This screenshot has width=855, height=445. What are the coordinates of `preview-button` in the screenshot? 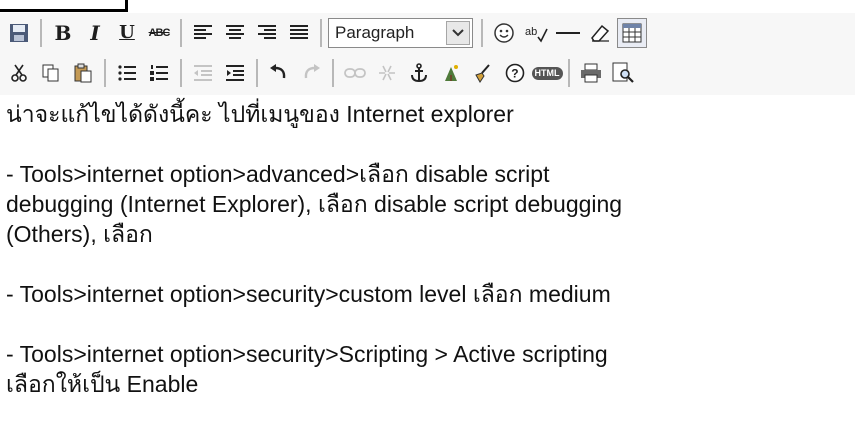 It's located at (623, 73).